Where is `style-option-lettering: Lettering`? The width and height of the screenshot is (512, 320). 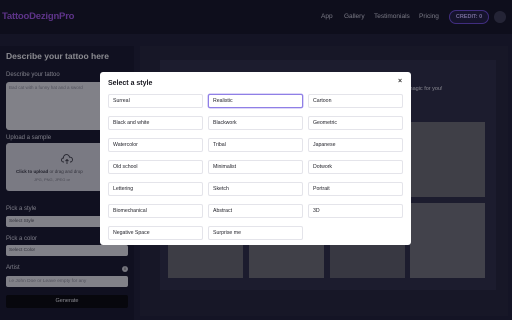
style-option-lettering: Lettering is located at coordinates (155, 189).